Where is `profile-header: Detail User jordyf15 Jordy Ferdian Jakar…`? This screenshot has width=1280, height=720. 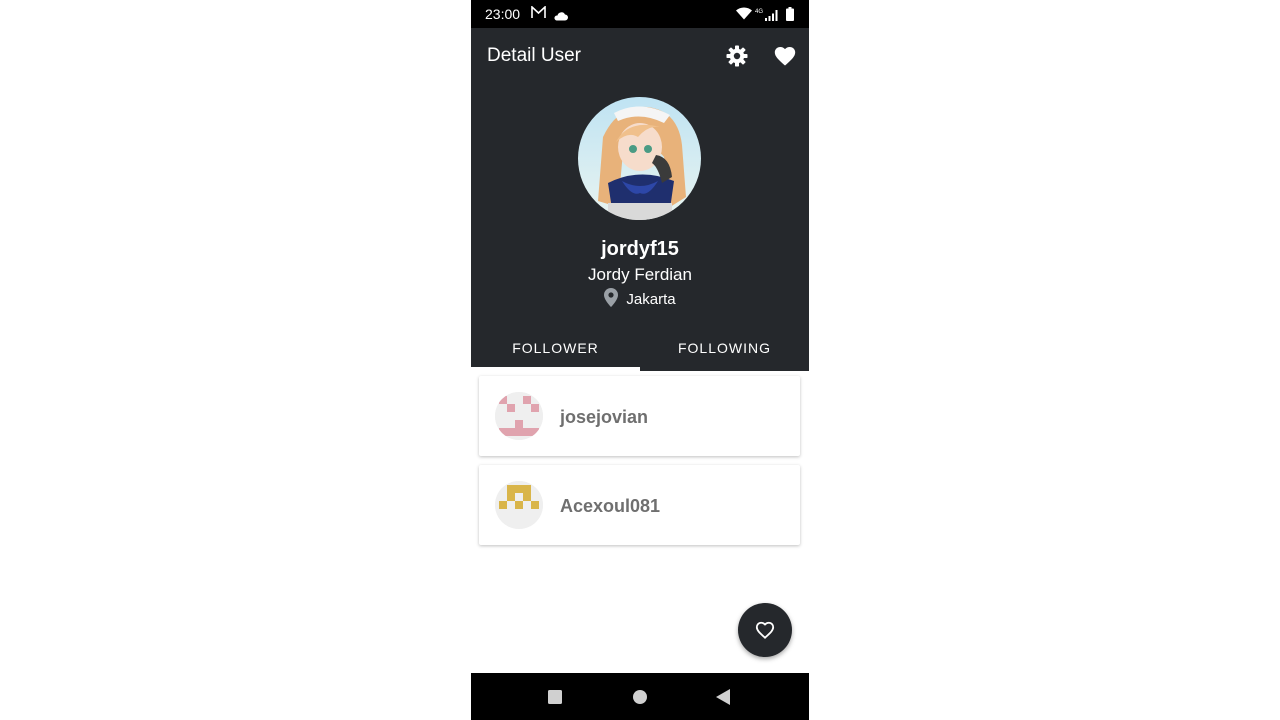
profile-header: Detail User jordyf15 Jordy Ferdian Jakar… is located at coordinates (640, 199).